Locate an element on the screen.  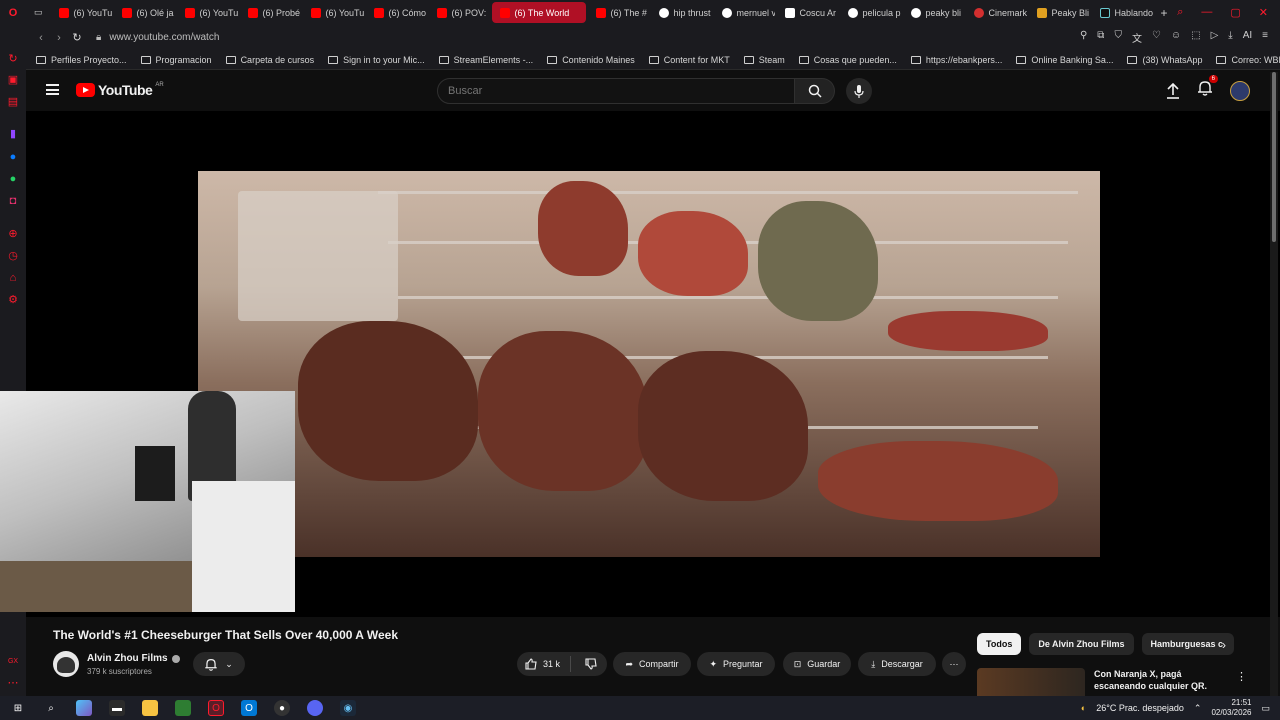
forward-icon: › is located at coordinates (59, 38).